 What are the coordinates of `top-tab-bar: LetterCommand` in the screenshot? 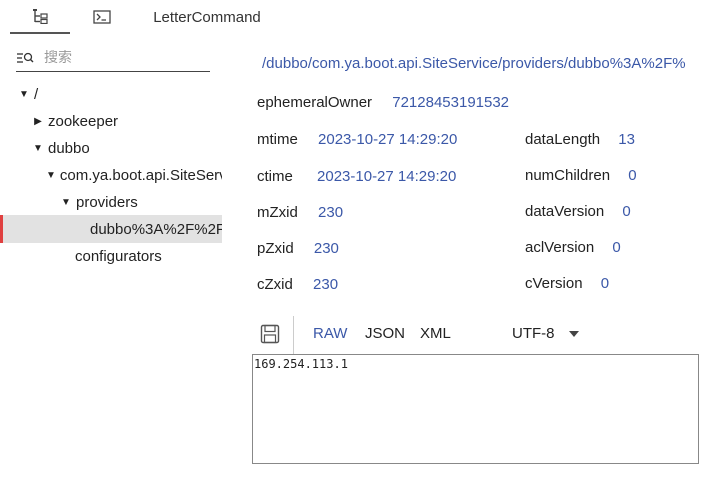 It's located at (360, 17).